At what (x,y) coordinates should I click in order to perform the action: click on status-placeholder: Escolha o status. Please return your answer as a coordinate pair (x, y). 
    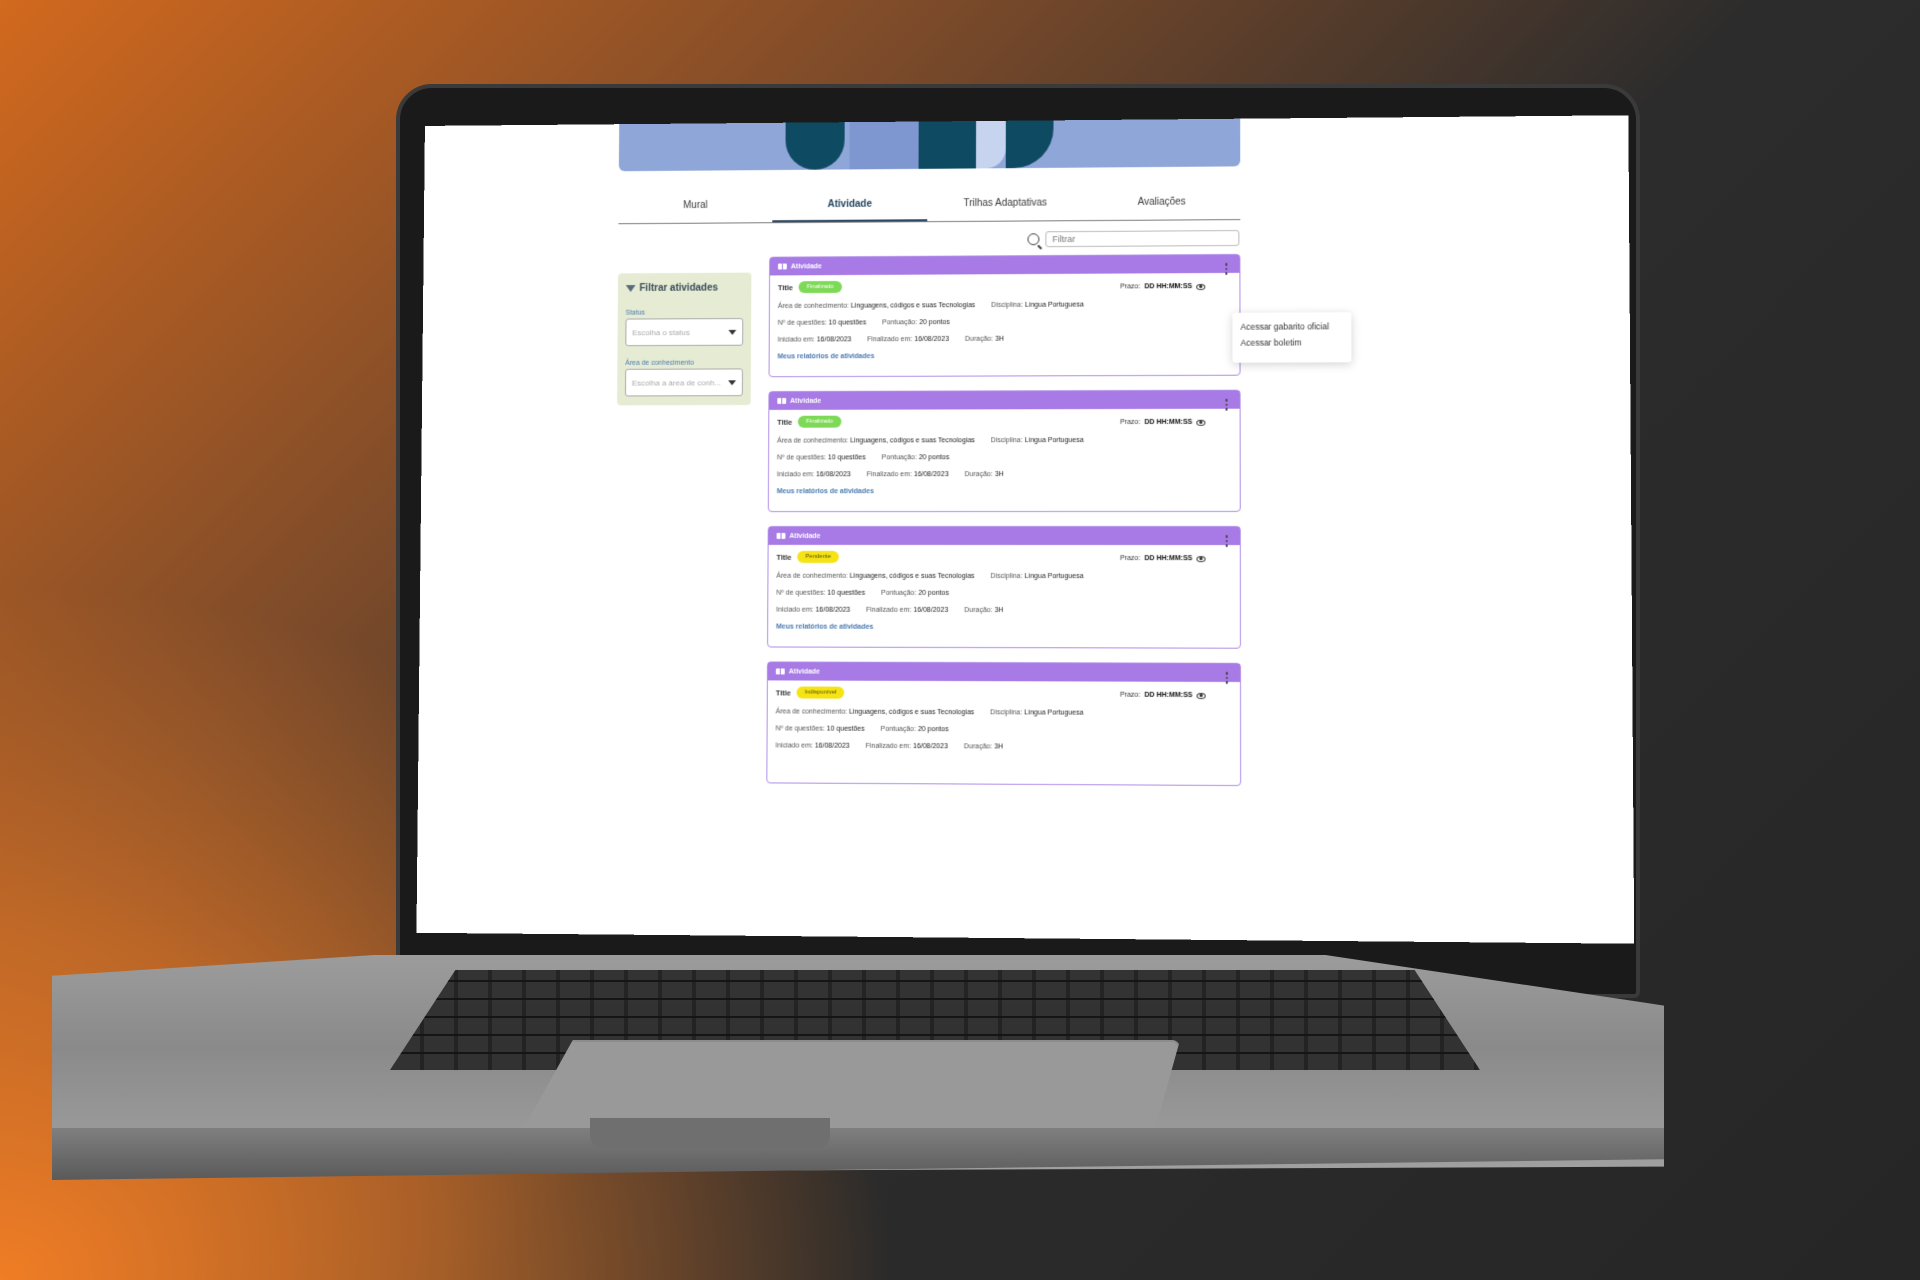
    Looking at the image, I should click on (661, 332).